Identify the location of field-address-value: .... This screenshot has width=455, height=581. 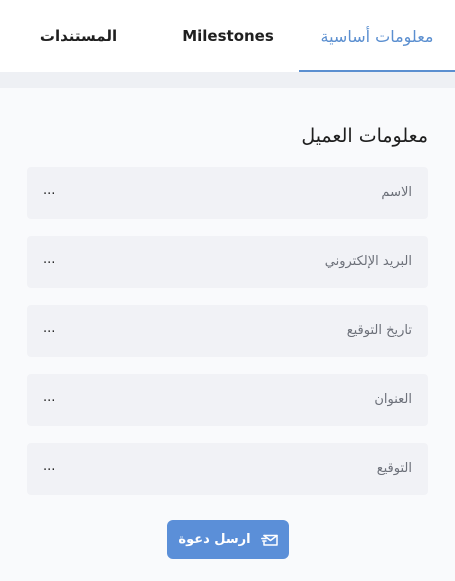
(49, 397).